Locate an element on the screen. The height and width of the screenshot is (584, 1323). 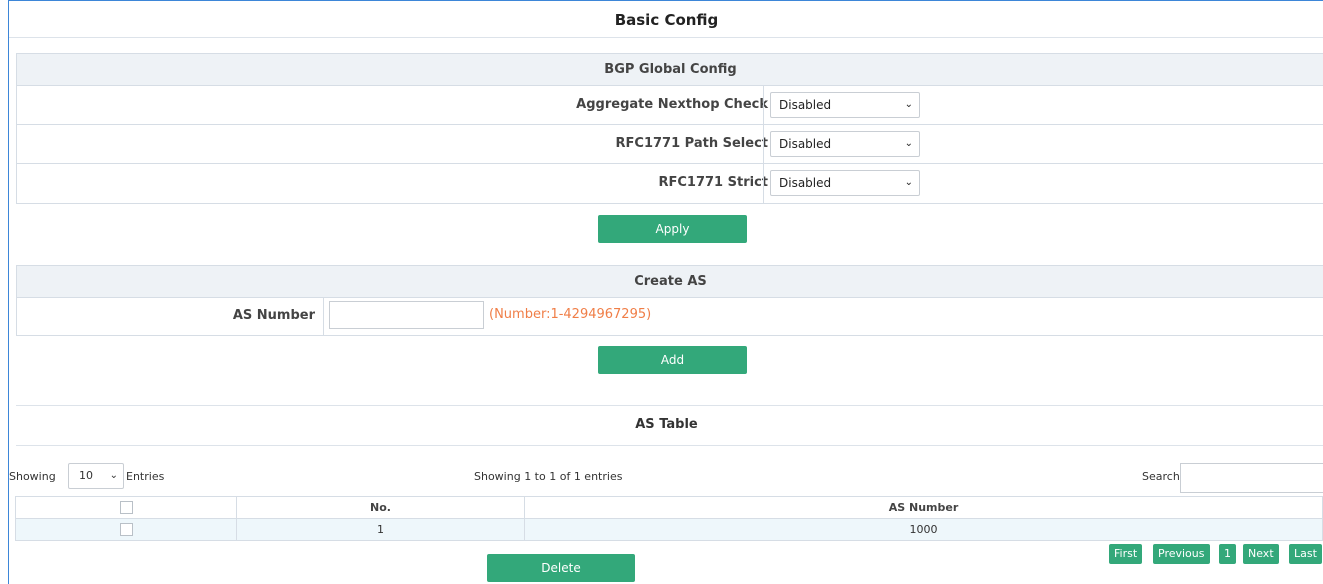
as-table: No. AS Number 1 1000 is located at coordinates (669, 518).